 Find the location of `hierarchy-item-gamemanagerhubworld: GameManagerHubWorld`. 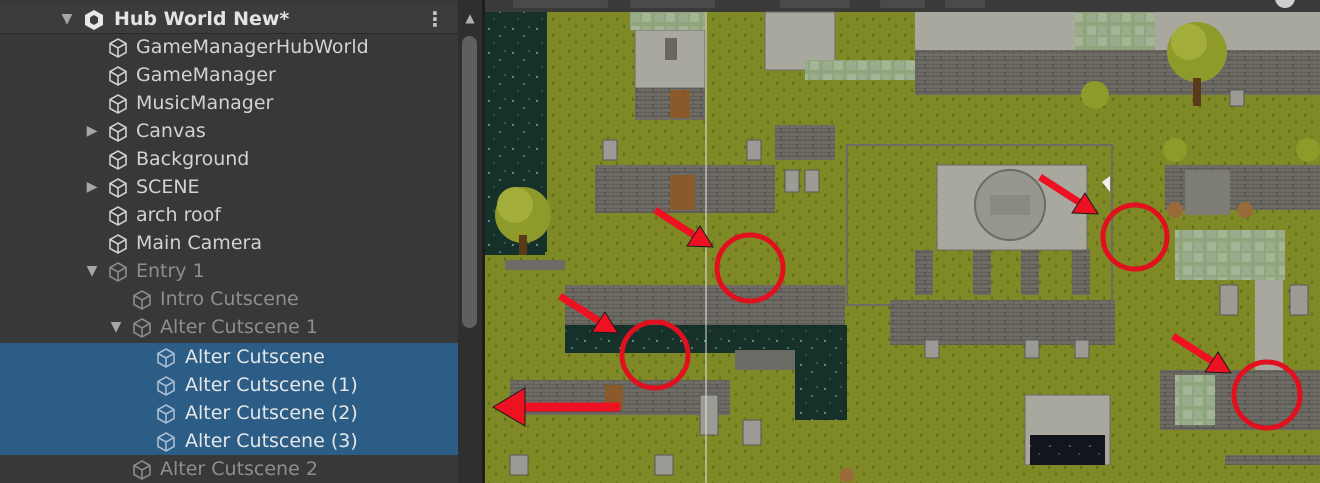

hierarchy-item-gamemanagerhubworld: GameManagerHubWorld is located at coordinates (229, 47).